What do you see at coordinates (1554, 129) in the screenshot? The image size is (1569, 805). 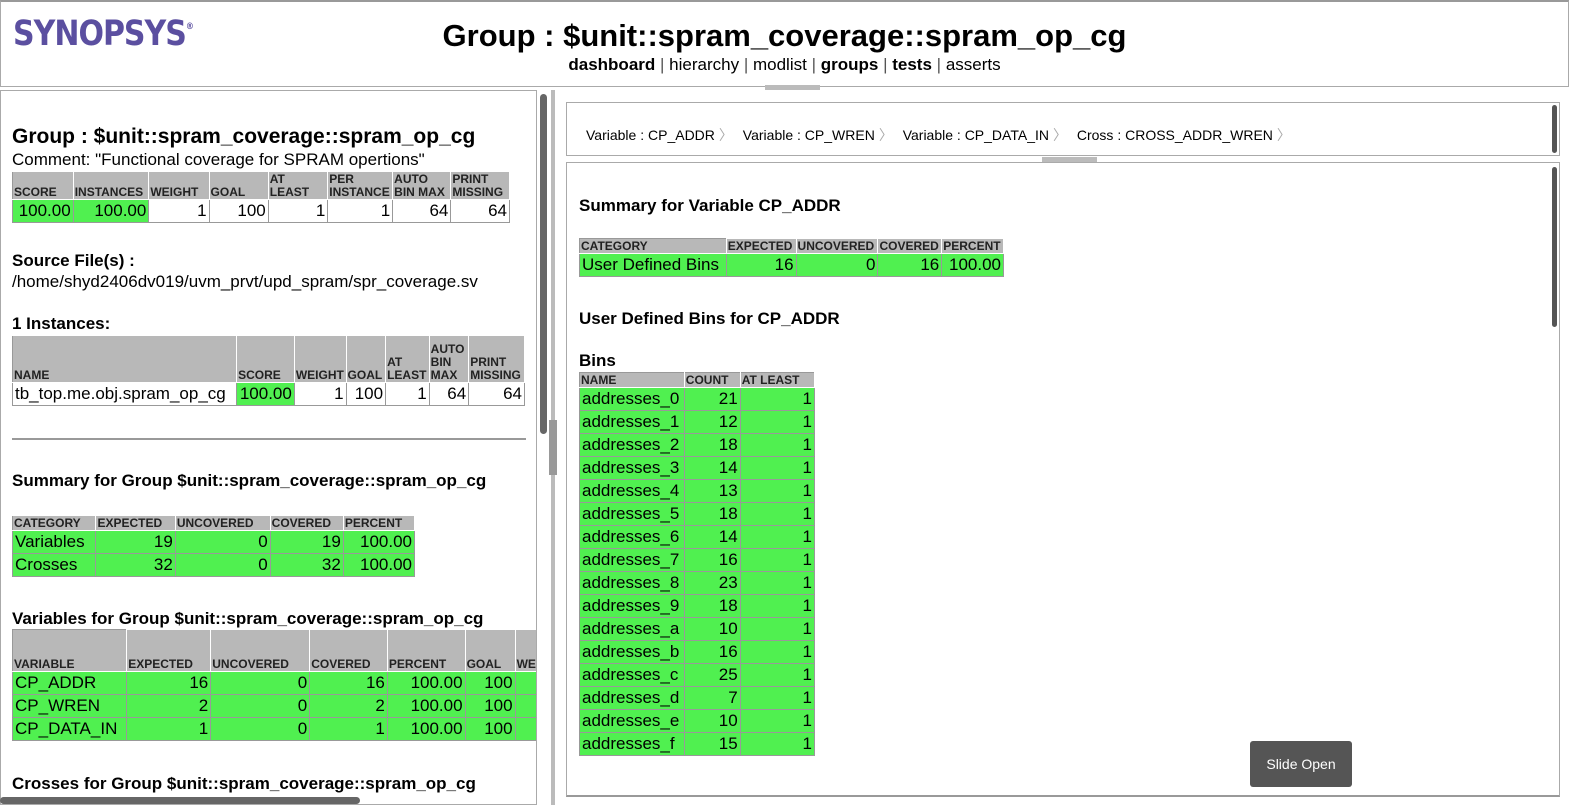 I see `breadcrumb-scrollbar` at bounding box center [1554, 129].